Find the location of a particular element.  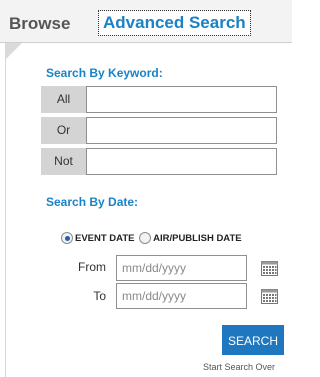

from-label: From is located at coordinates (92, 267).